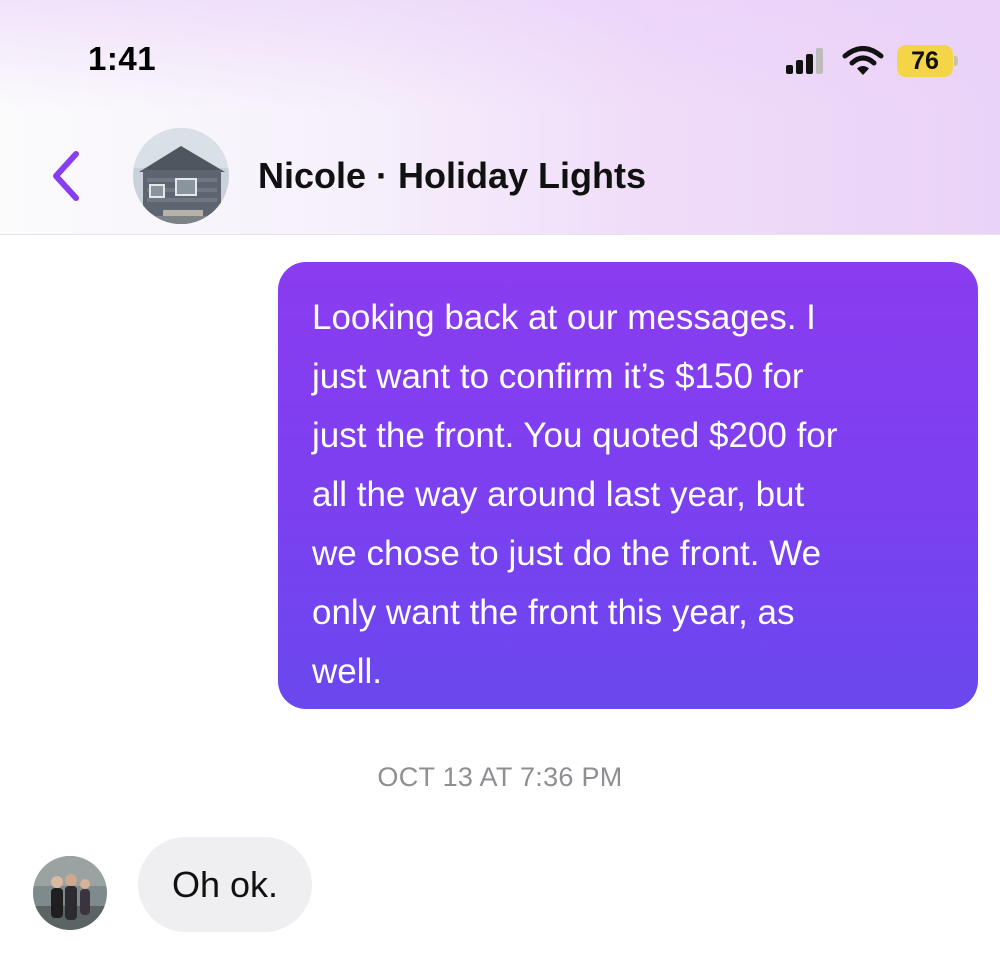 Image resolution: width=1000 pixels, height=960 pixels. I want to click on battery-nub, so click(956, 61).